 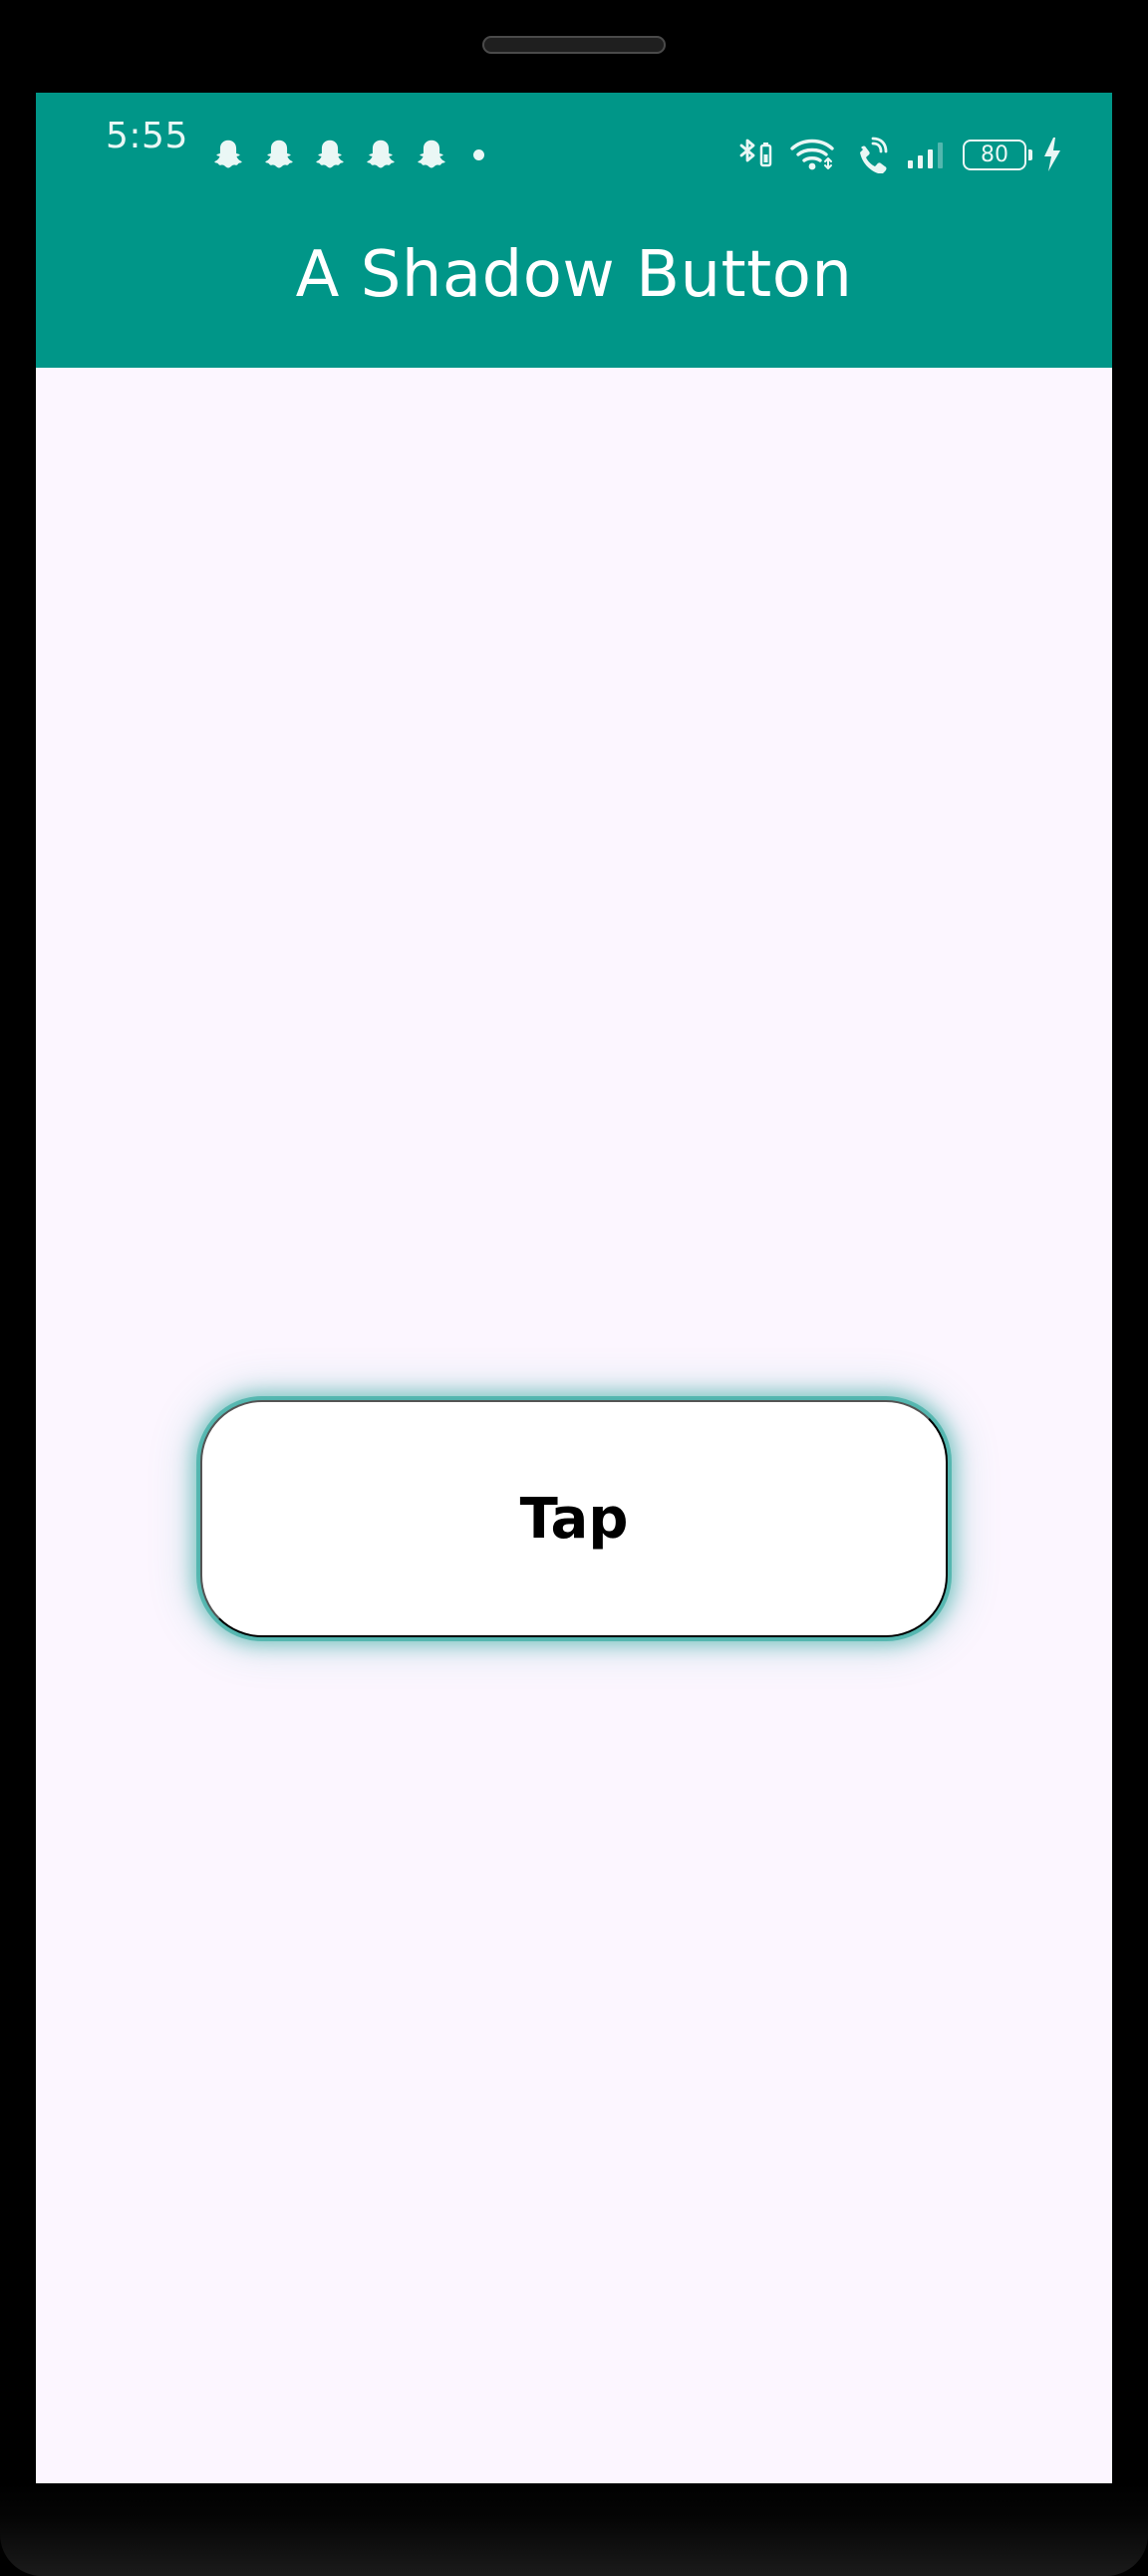 I want to click on battery-icon: 80, so click(x=997, y=154).